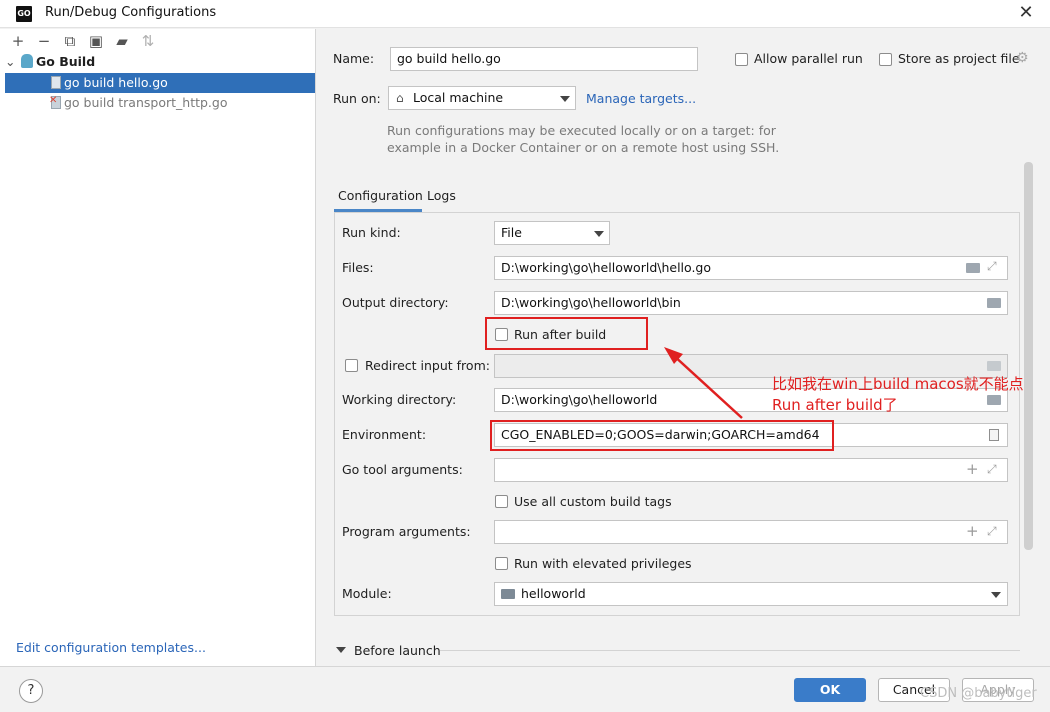 This screenshot has height=712, width=1050. I want to click on scrollbar, so click(1028, 356).